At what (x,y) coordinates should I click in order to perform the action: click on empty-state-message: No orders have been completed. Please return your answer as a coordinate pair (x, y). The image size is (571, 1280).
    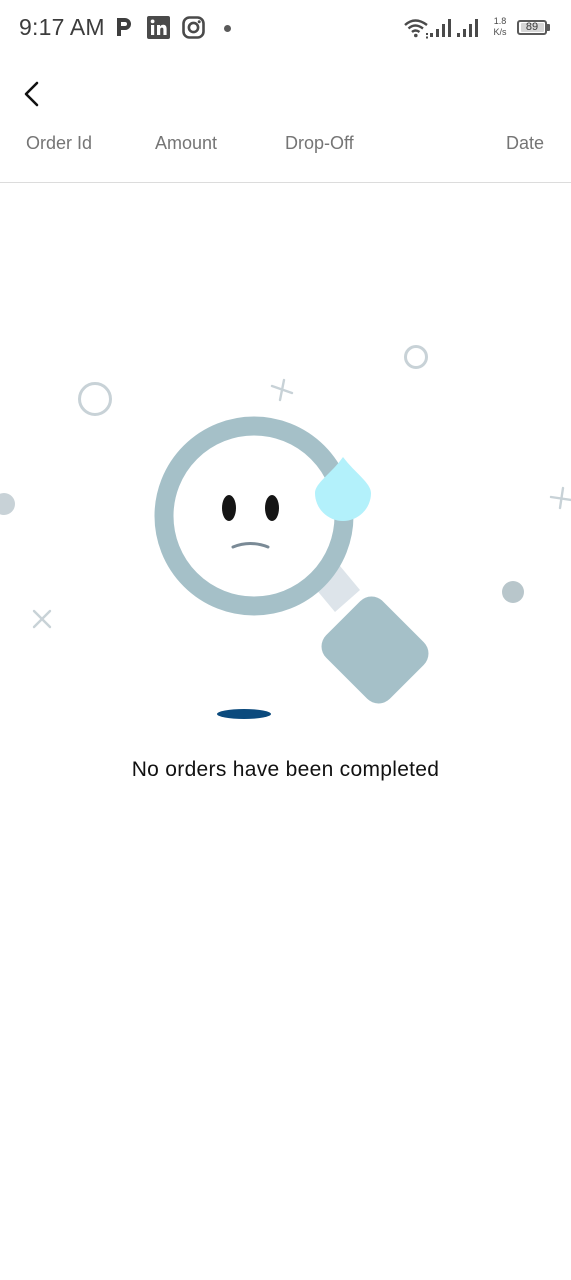
    Looking at the image, I should click on (285, 769).